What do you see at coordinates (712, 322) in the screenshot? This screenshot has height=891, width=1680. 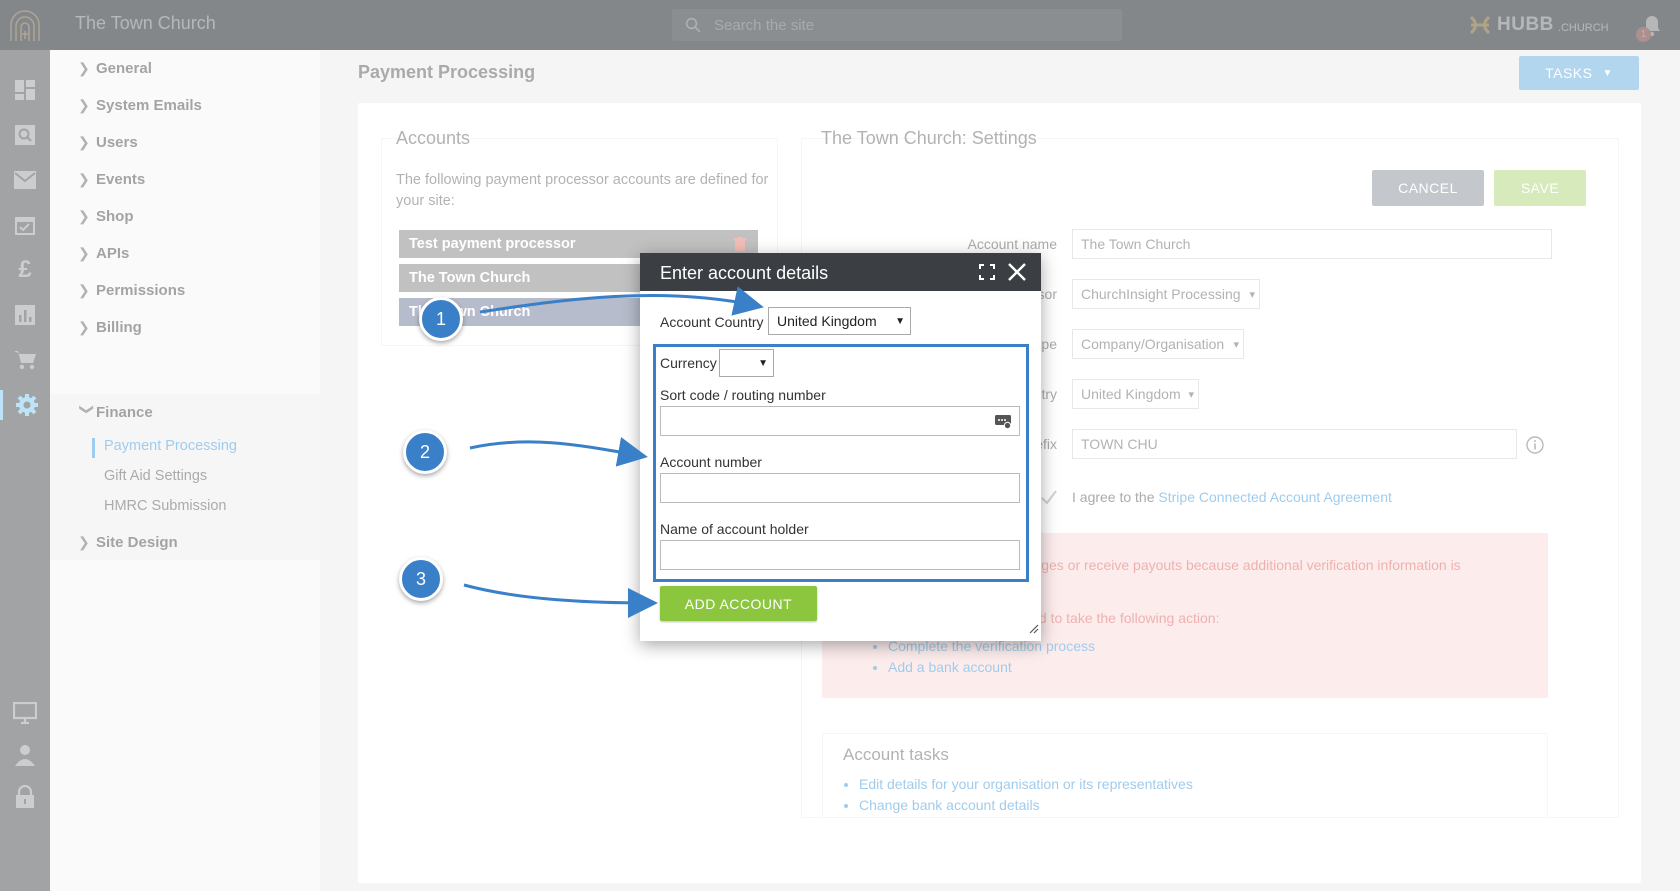 I see `account-country-label: Account Country` at bounding box center [712, 322].